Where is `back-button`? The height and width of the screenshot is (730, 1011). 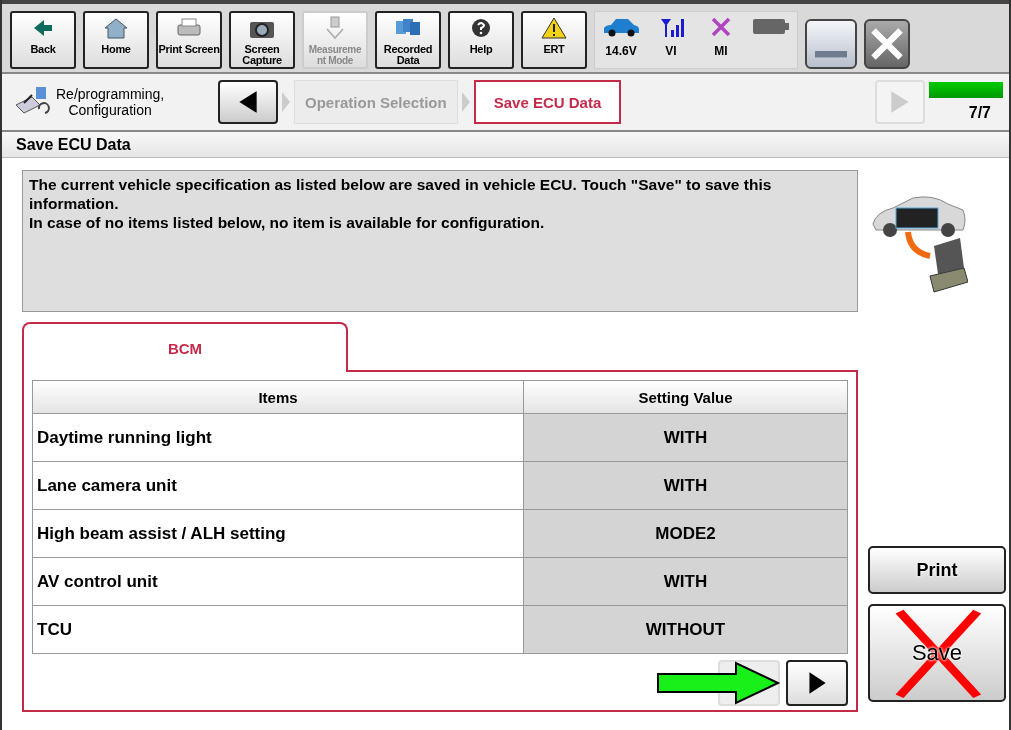 back-button is located at coordinates (248, 102).